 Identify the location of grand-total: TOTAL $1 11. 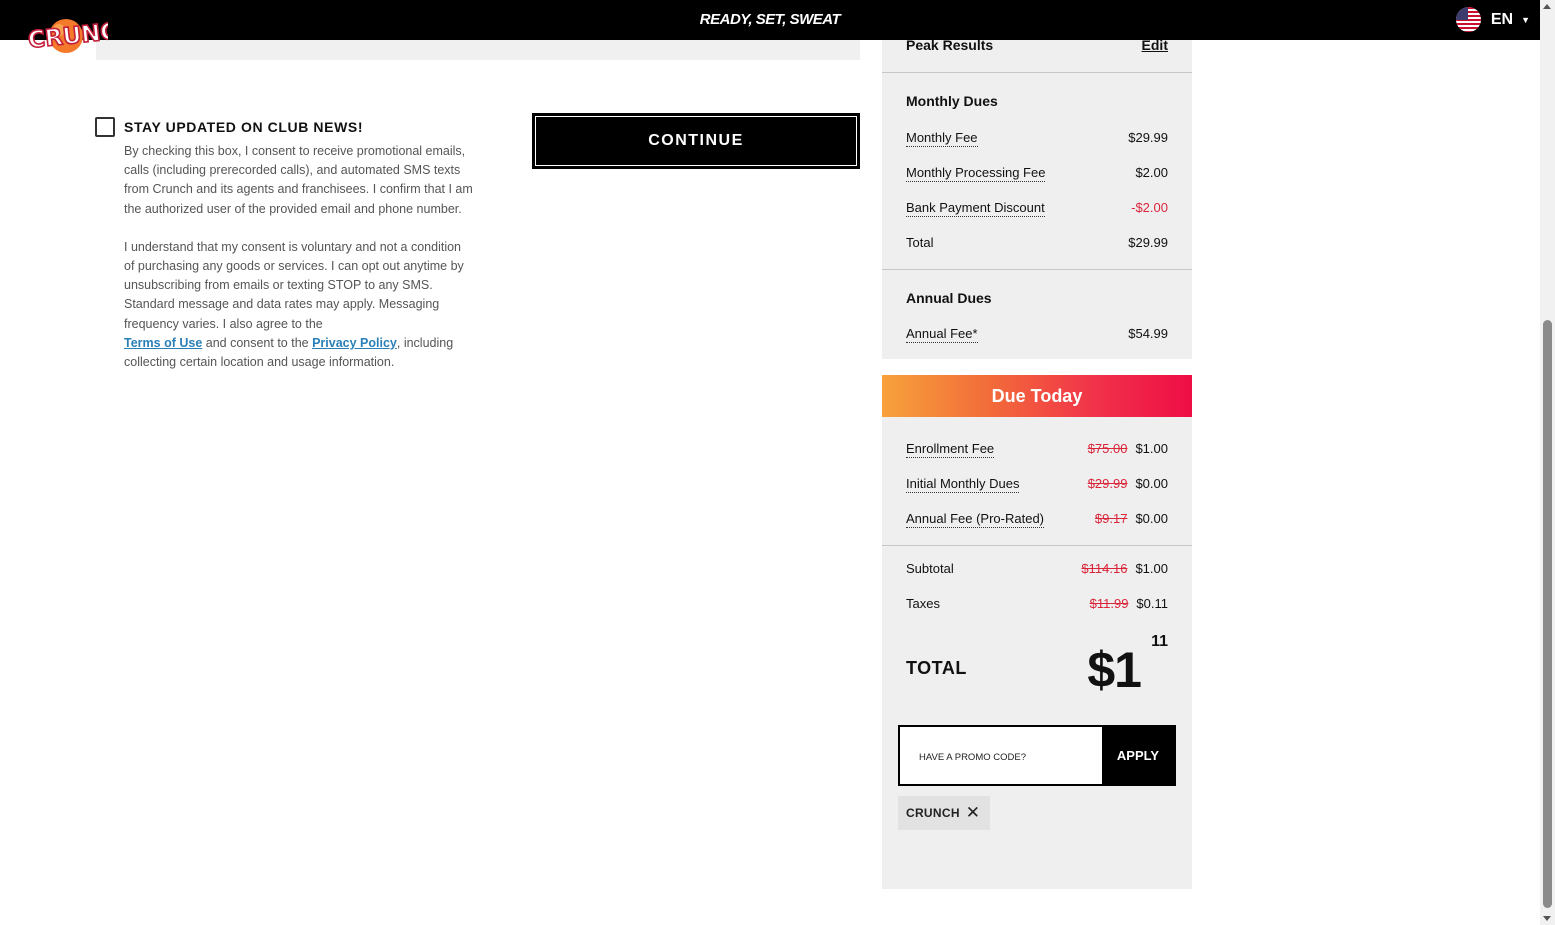
(1037, 669).